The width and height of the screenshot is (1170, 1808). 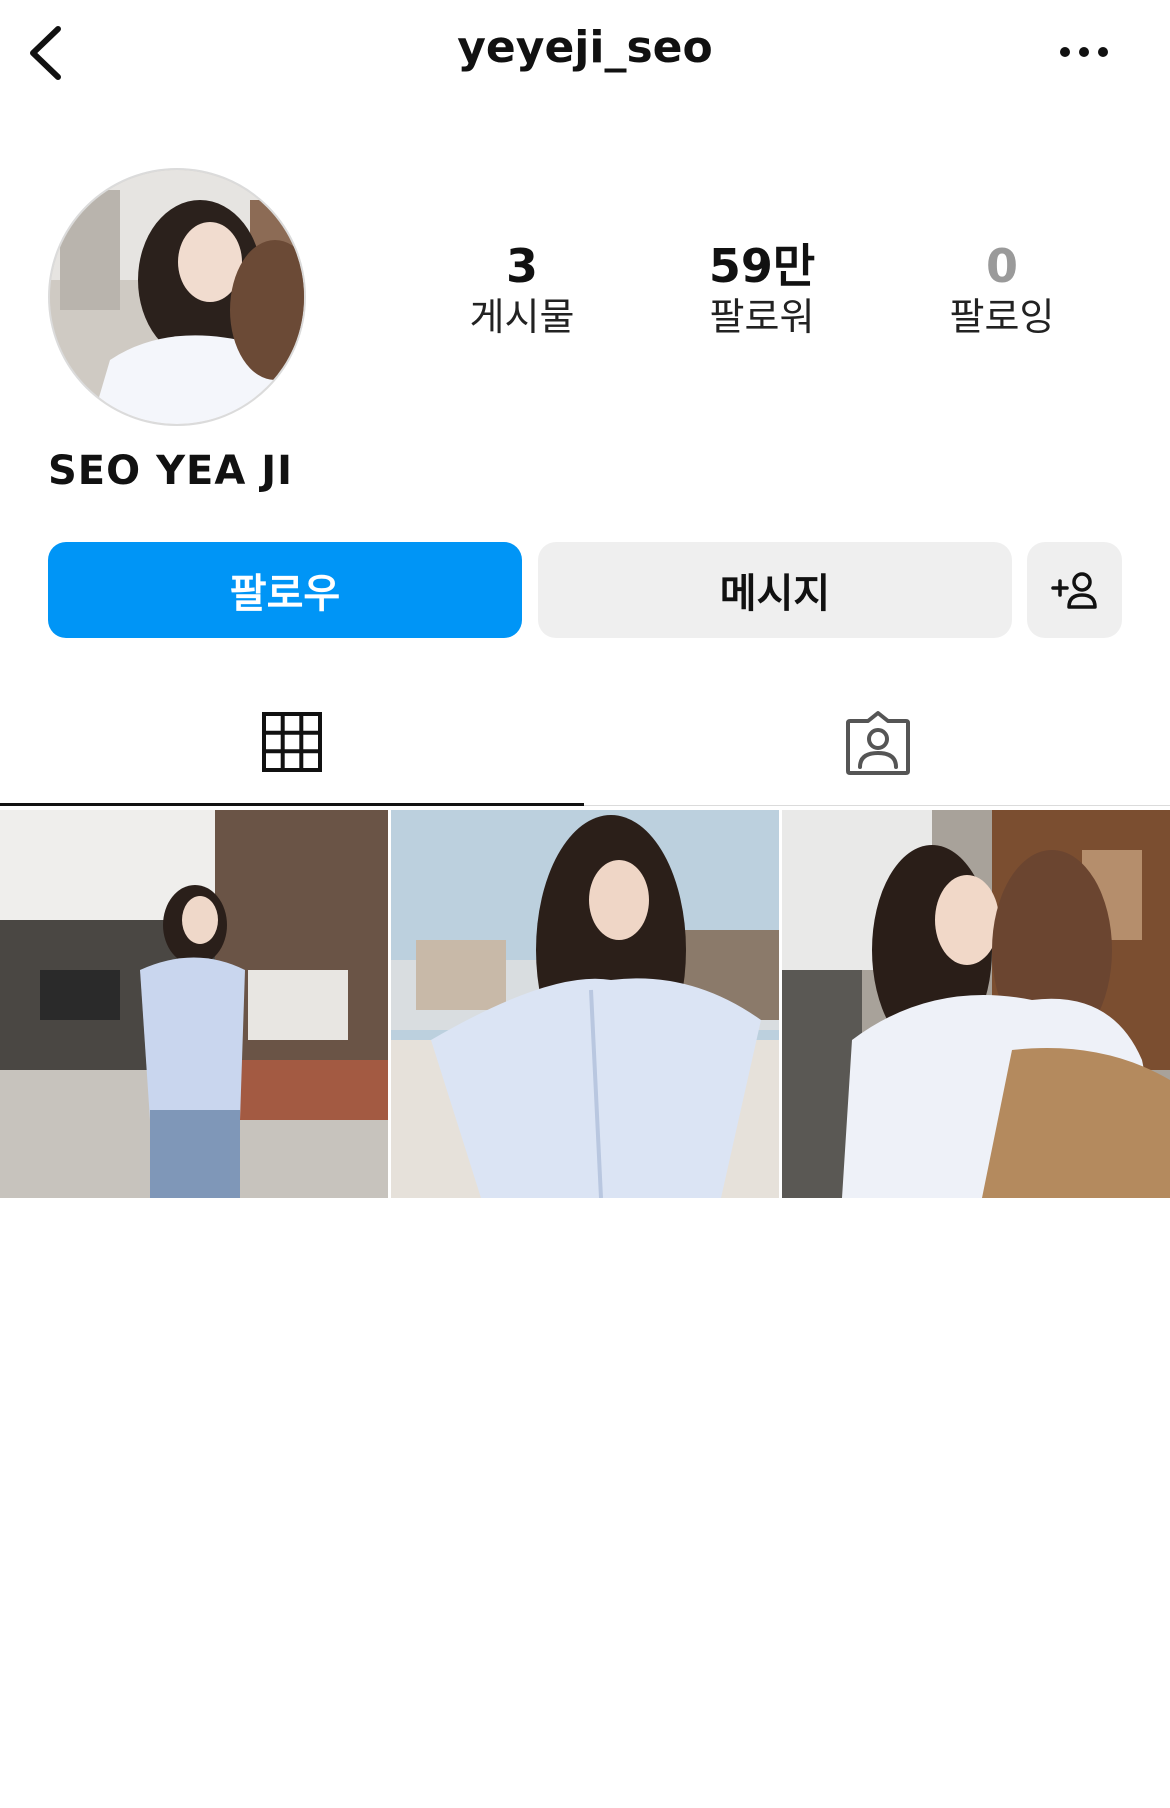 I want to click on stat-followers-count: 59만, so click(x=762, y=266).